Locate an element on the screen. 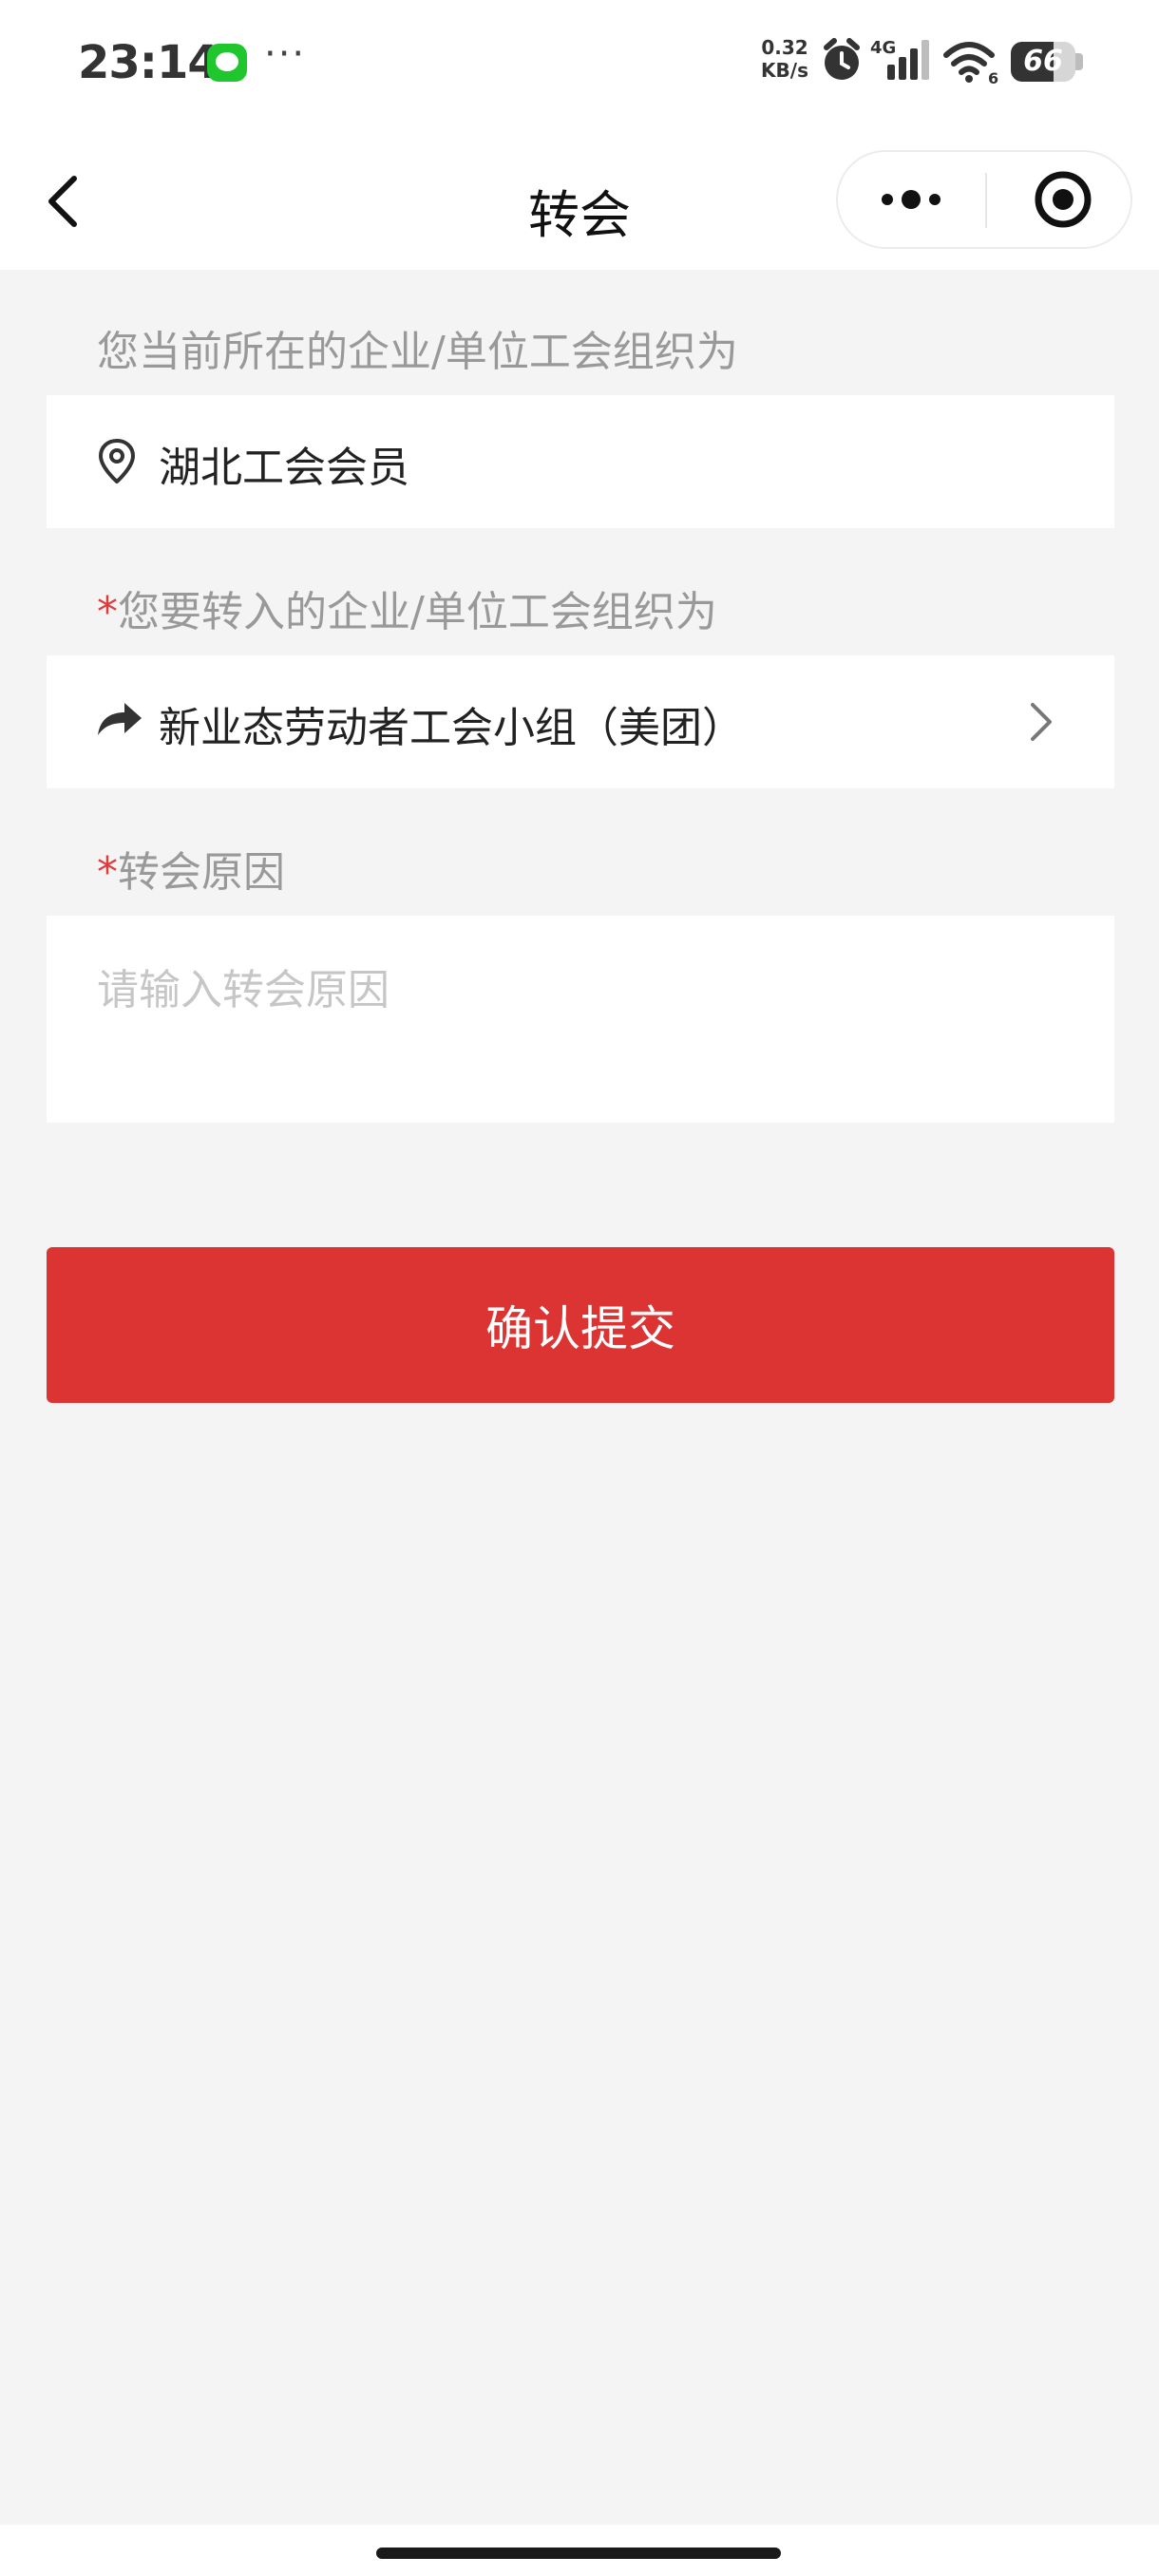 Image resolution: width=1159 pixels, height=2576 pixels. reason-box is located at coordinates (580, 1019).